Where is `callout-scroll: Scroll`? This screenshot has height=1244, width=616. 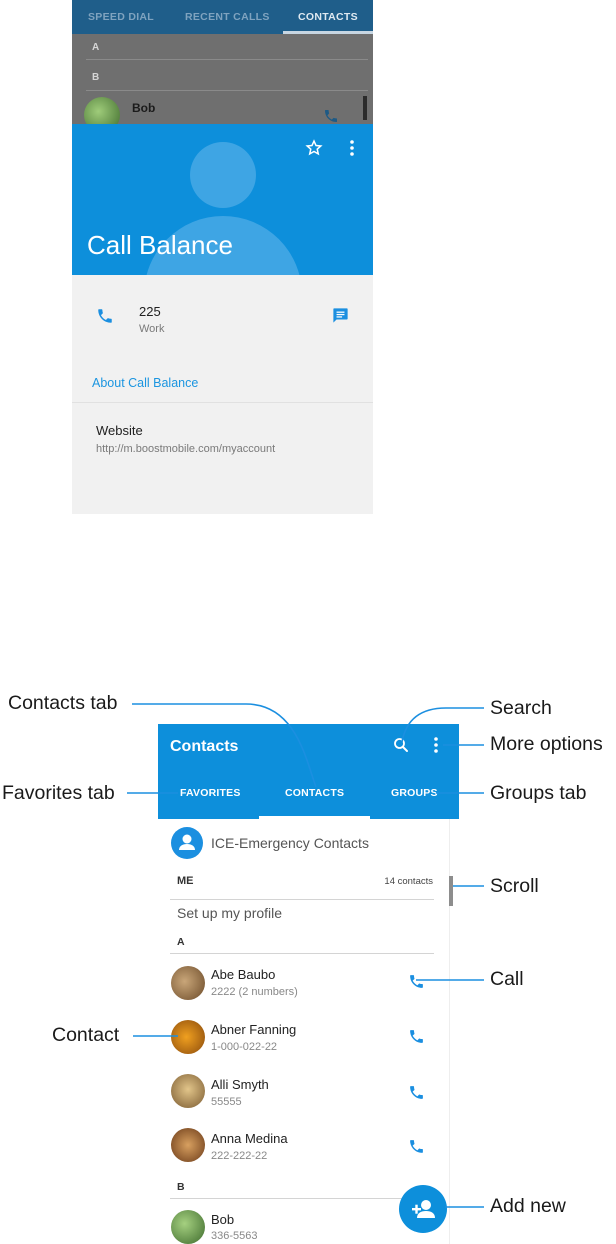
callout-scroll: Scroll is located at coordinates (514, 886).